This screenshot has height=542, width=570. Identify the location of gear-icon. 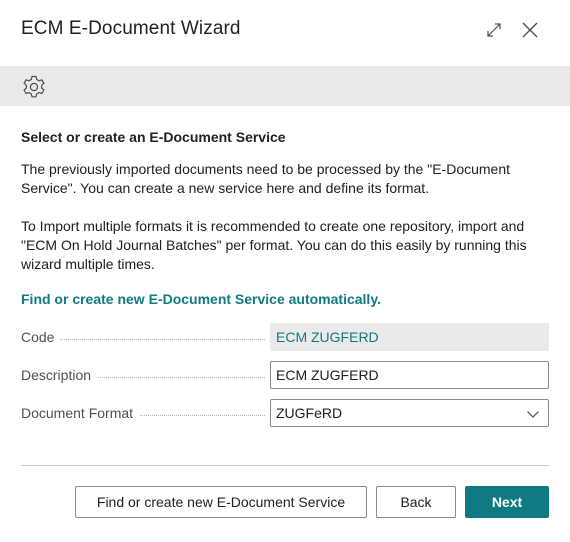
(34, 86).